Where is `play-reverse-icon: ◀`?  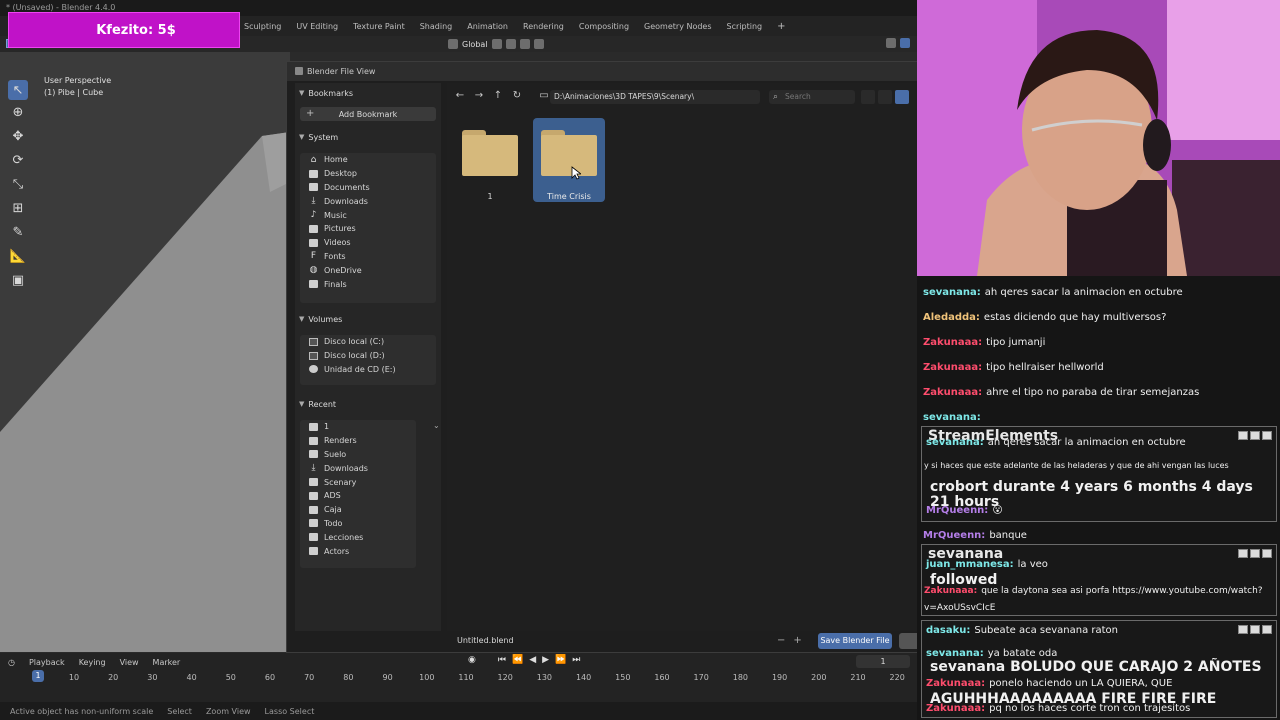 play-reverse-icon: ◀ is located at coordinates (532, 660).